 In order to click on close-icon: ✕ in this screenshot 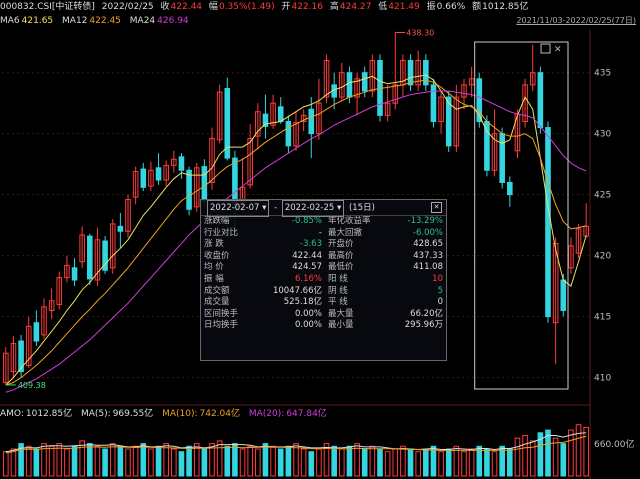, I will do `click(436, 207)`.